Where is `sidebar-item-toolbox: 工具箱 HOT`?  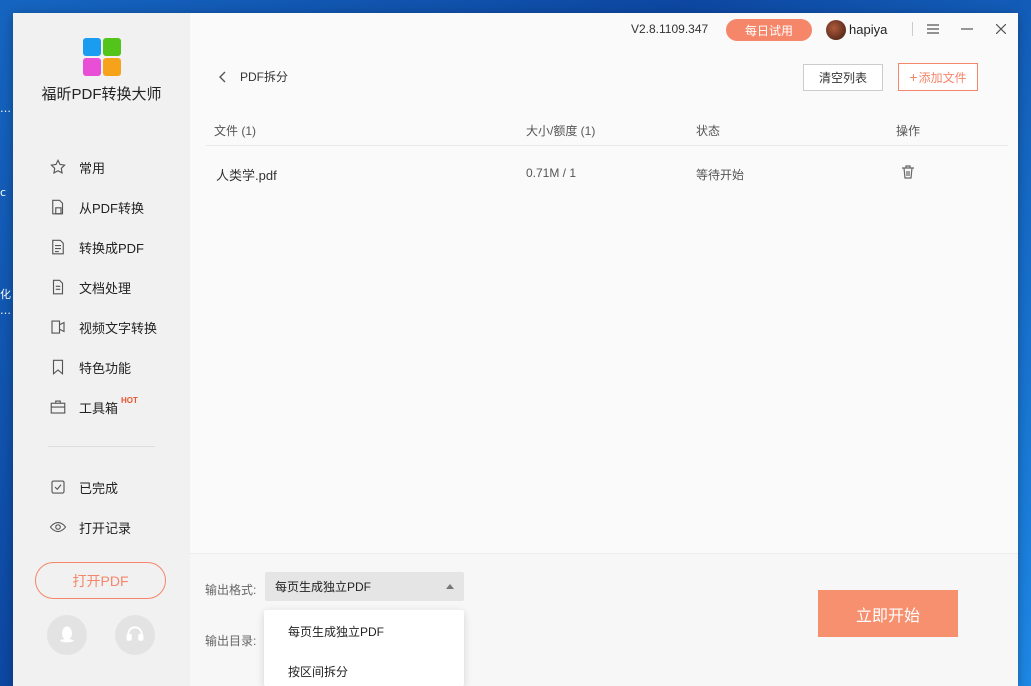 sidebar-item-toolbox: 工具箱 HOT is located at coordinates (93, 407).